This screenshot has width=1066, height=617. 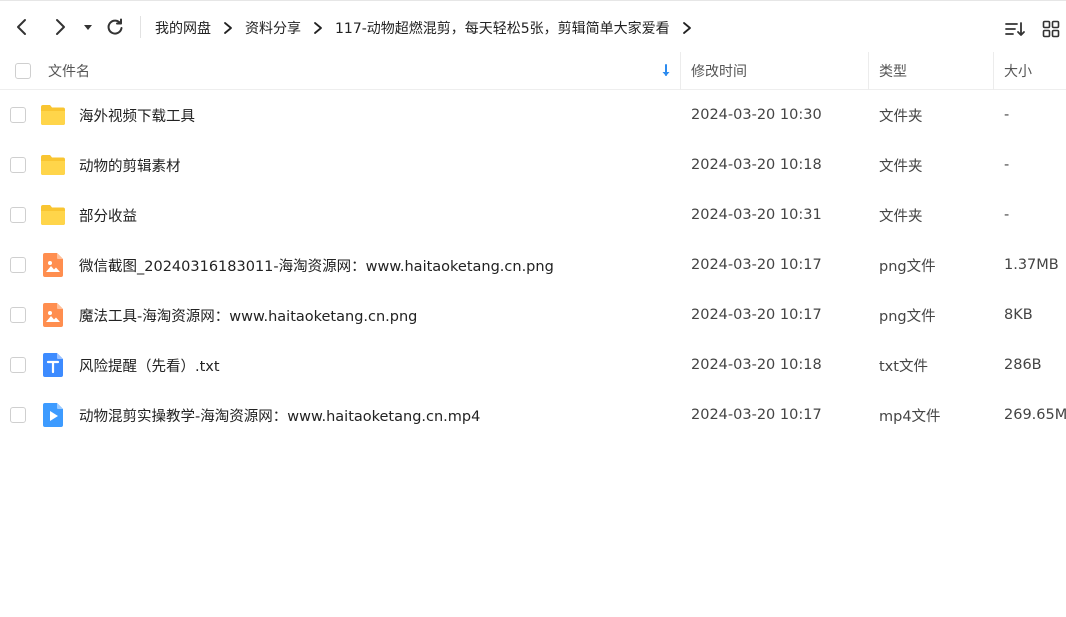 I want to click on refresh-button, so click(x=115, y=27).